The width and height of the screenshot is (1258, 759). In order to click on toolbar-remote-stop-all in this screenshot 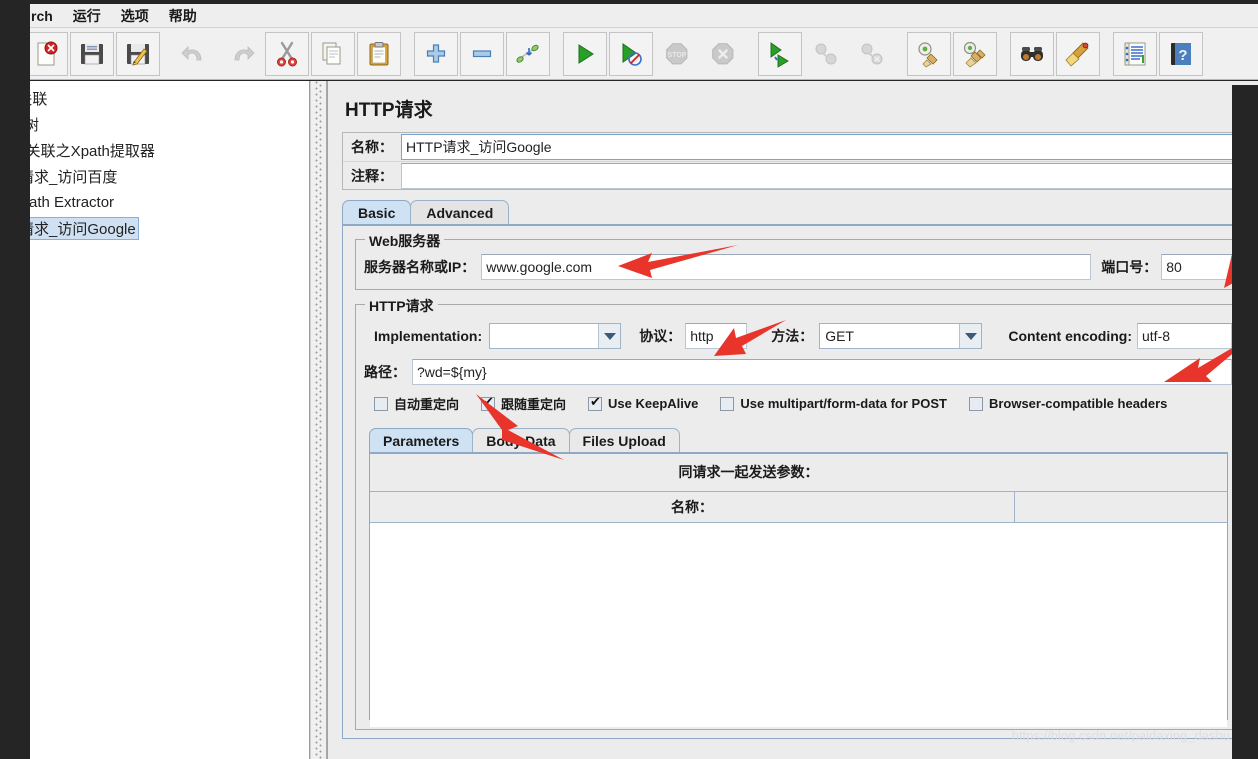, I will do `click(826, 54)`.